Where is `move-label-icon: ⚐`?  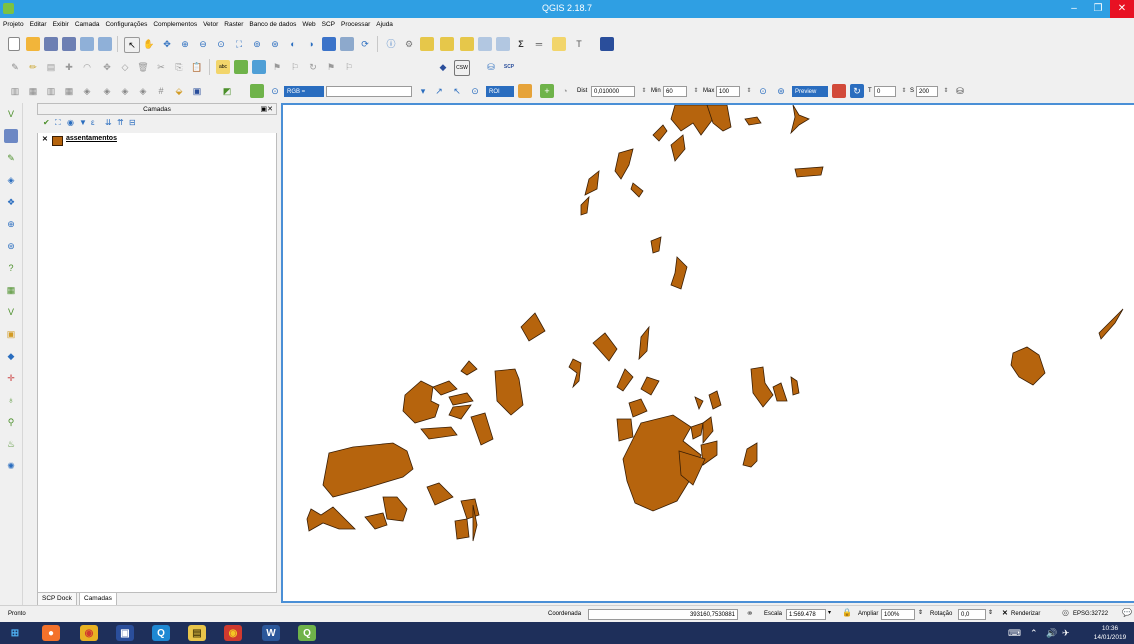 move-label-icon: ⚐ is located at coordinates (295, 67).